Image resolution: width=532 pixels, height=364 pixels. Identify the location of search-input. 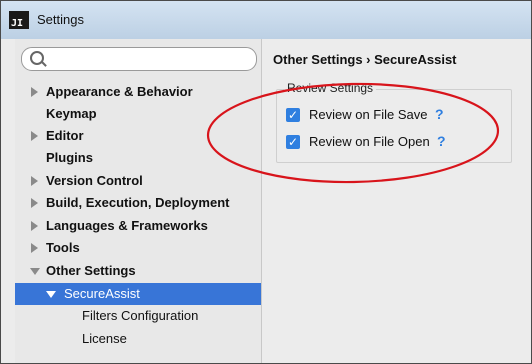
(148, 59).